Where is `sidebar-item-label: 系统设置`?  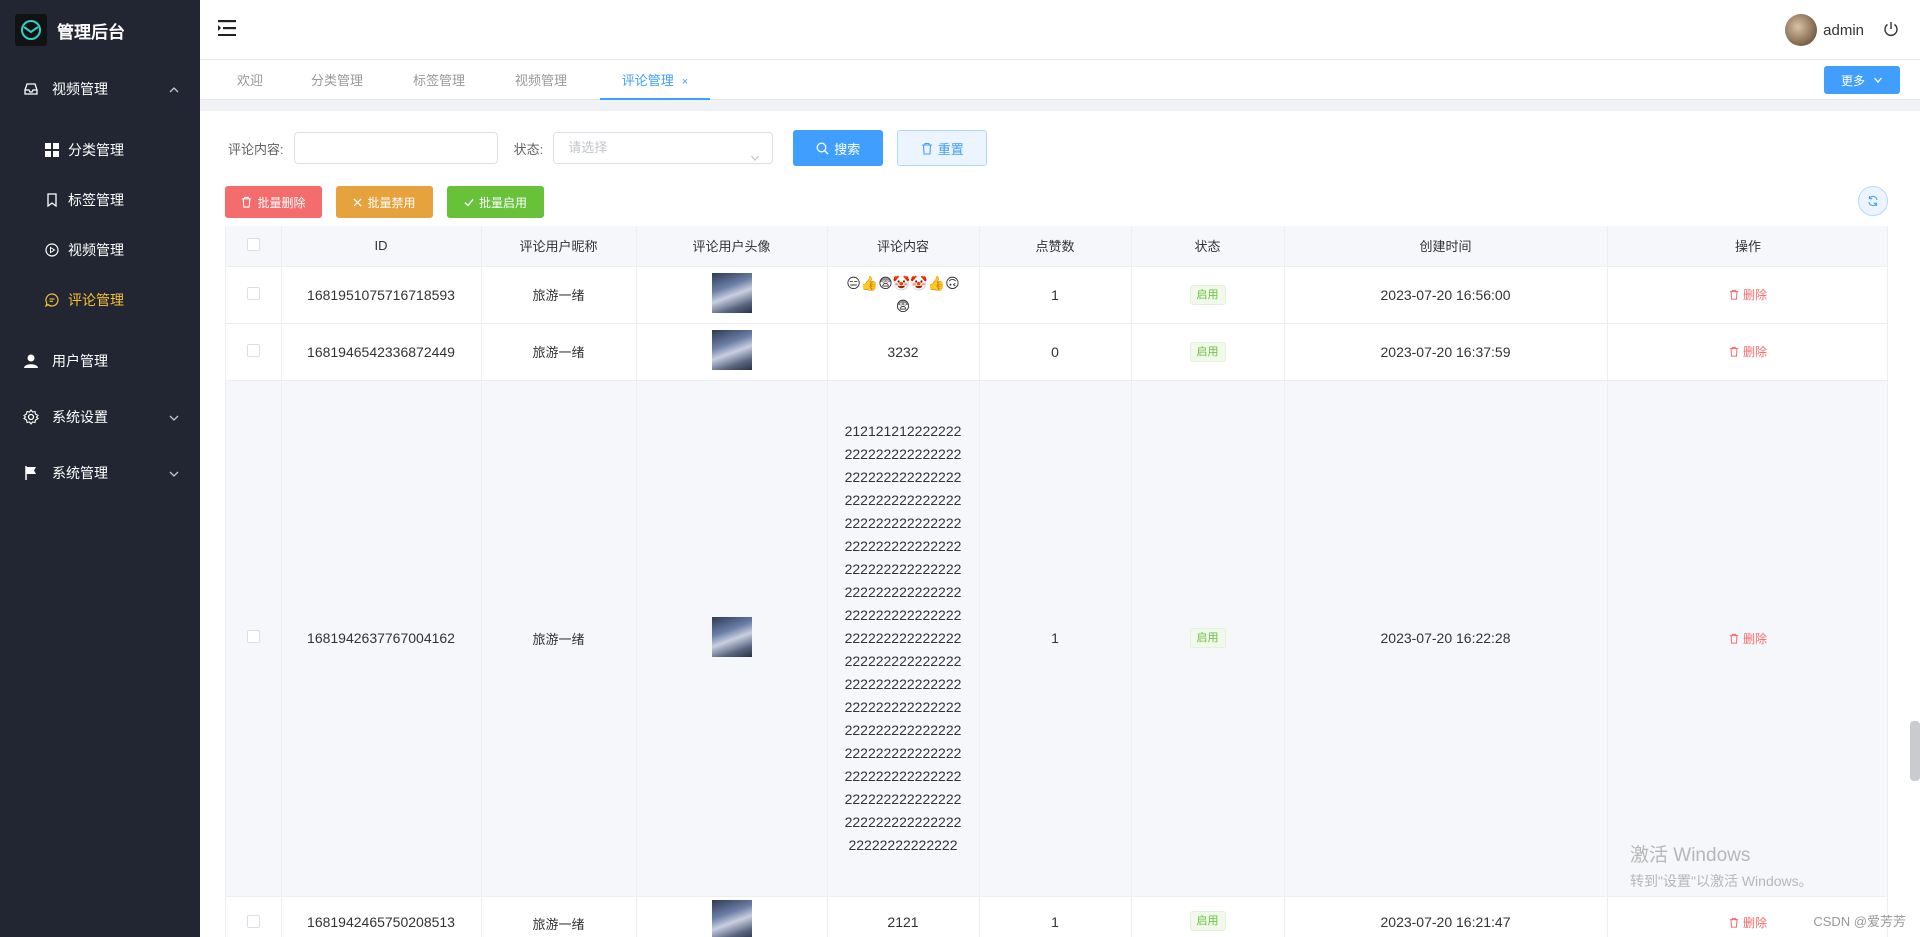
sidebar-item-label: 系统设置 is located at coordinates (80, 417).